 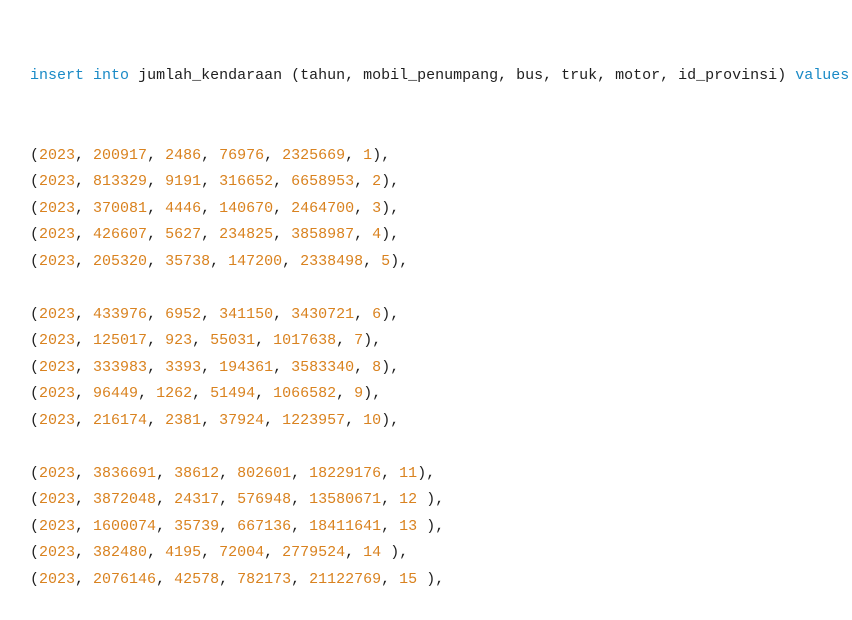 What do you see at coordinates (323, 367) in the screenshot?
I see `number-value: 3583340` at bounding box center [323, 367].